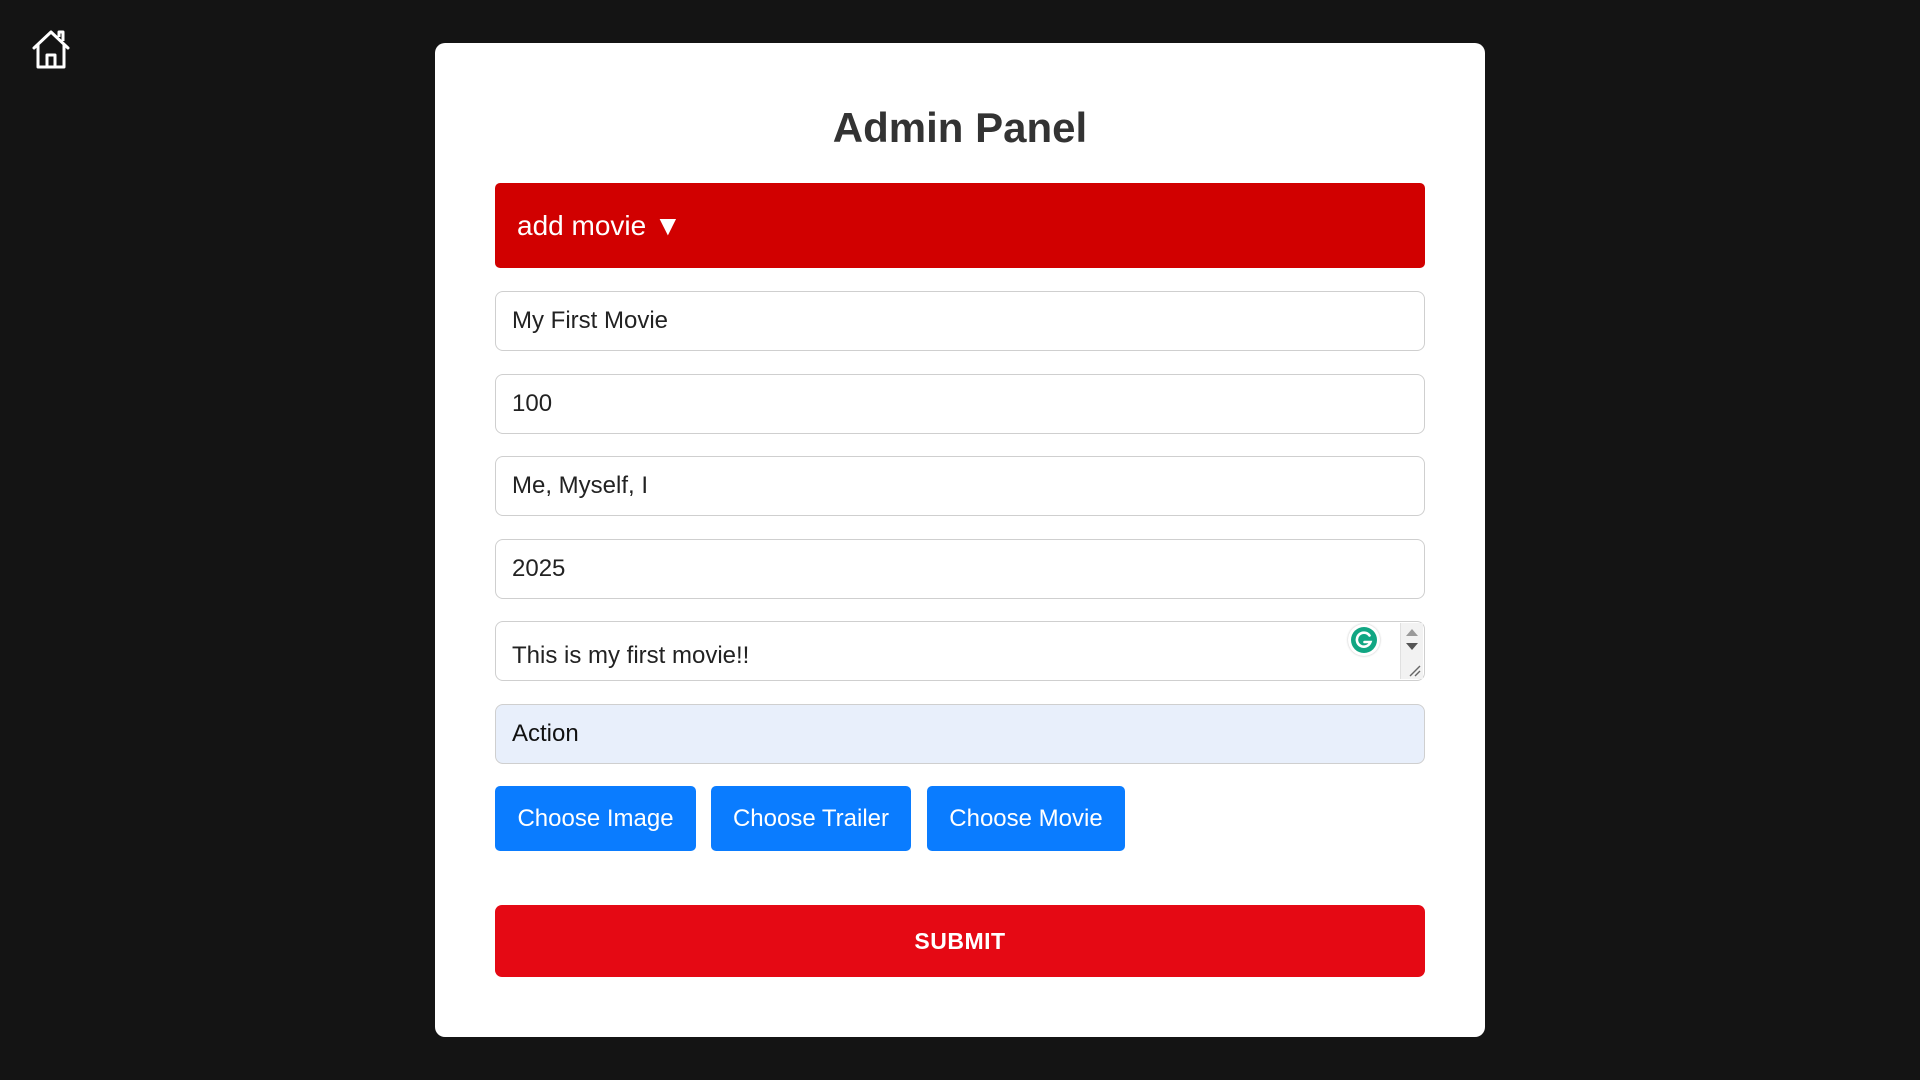  What do you see at coordinates (1364, 640) in the screenshot?
I see `grammarly-icon` at bounding box center [1364, 640].